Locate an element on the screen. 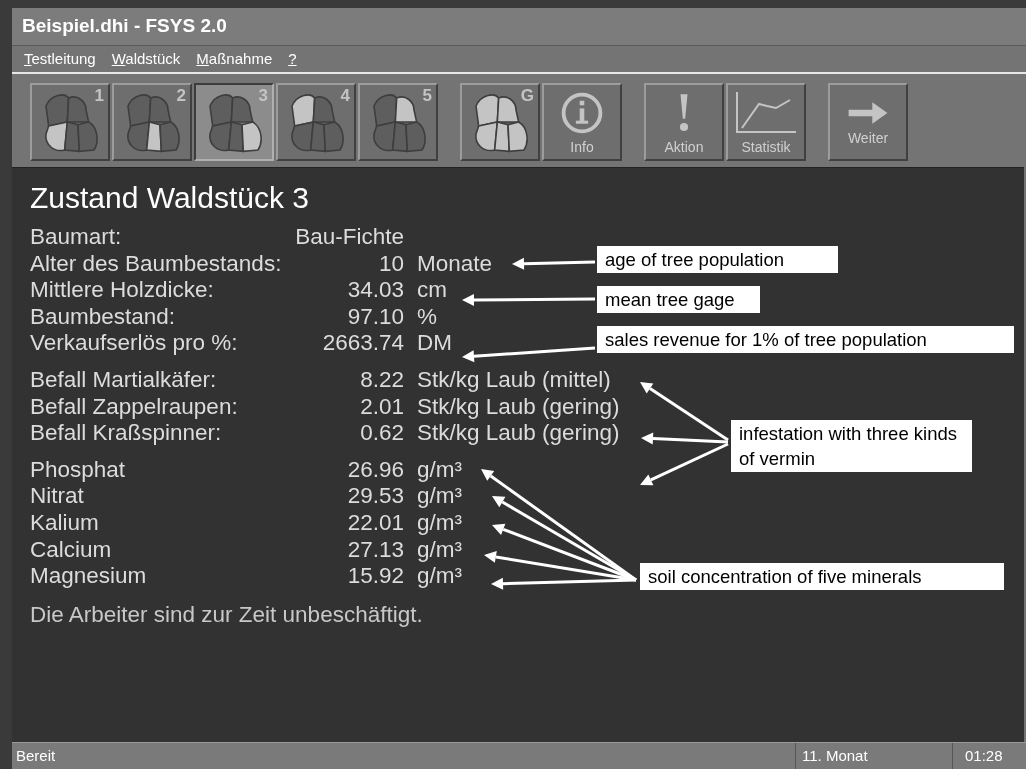  annotation-label: soil concentration of five minerals is located at coordinates (822, 576).